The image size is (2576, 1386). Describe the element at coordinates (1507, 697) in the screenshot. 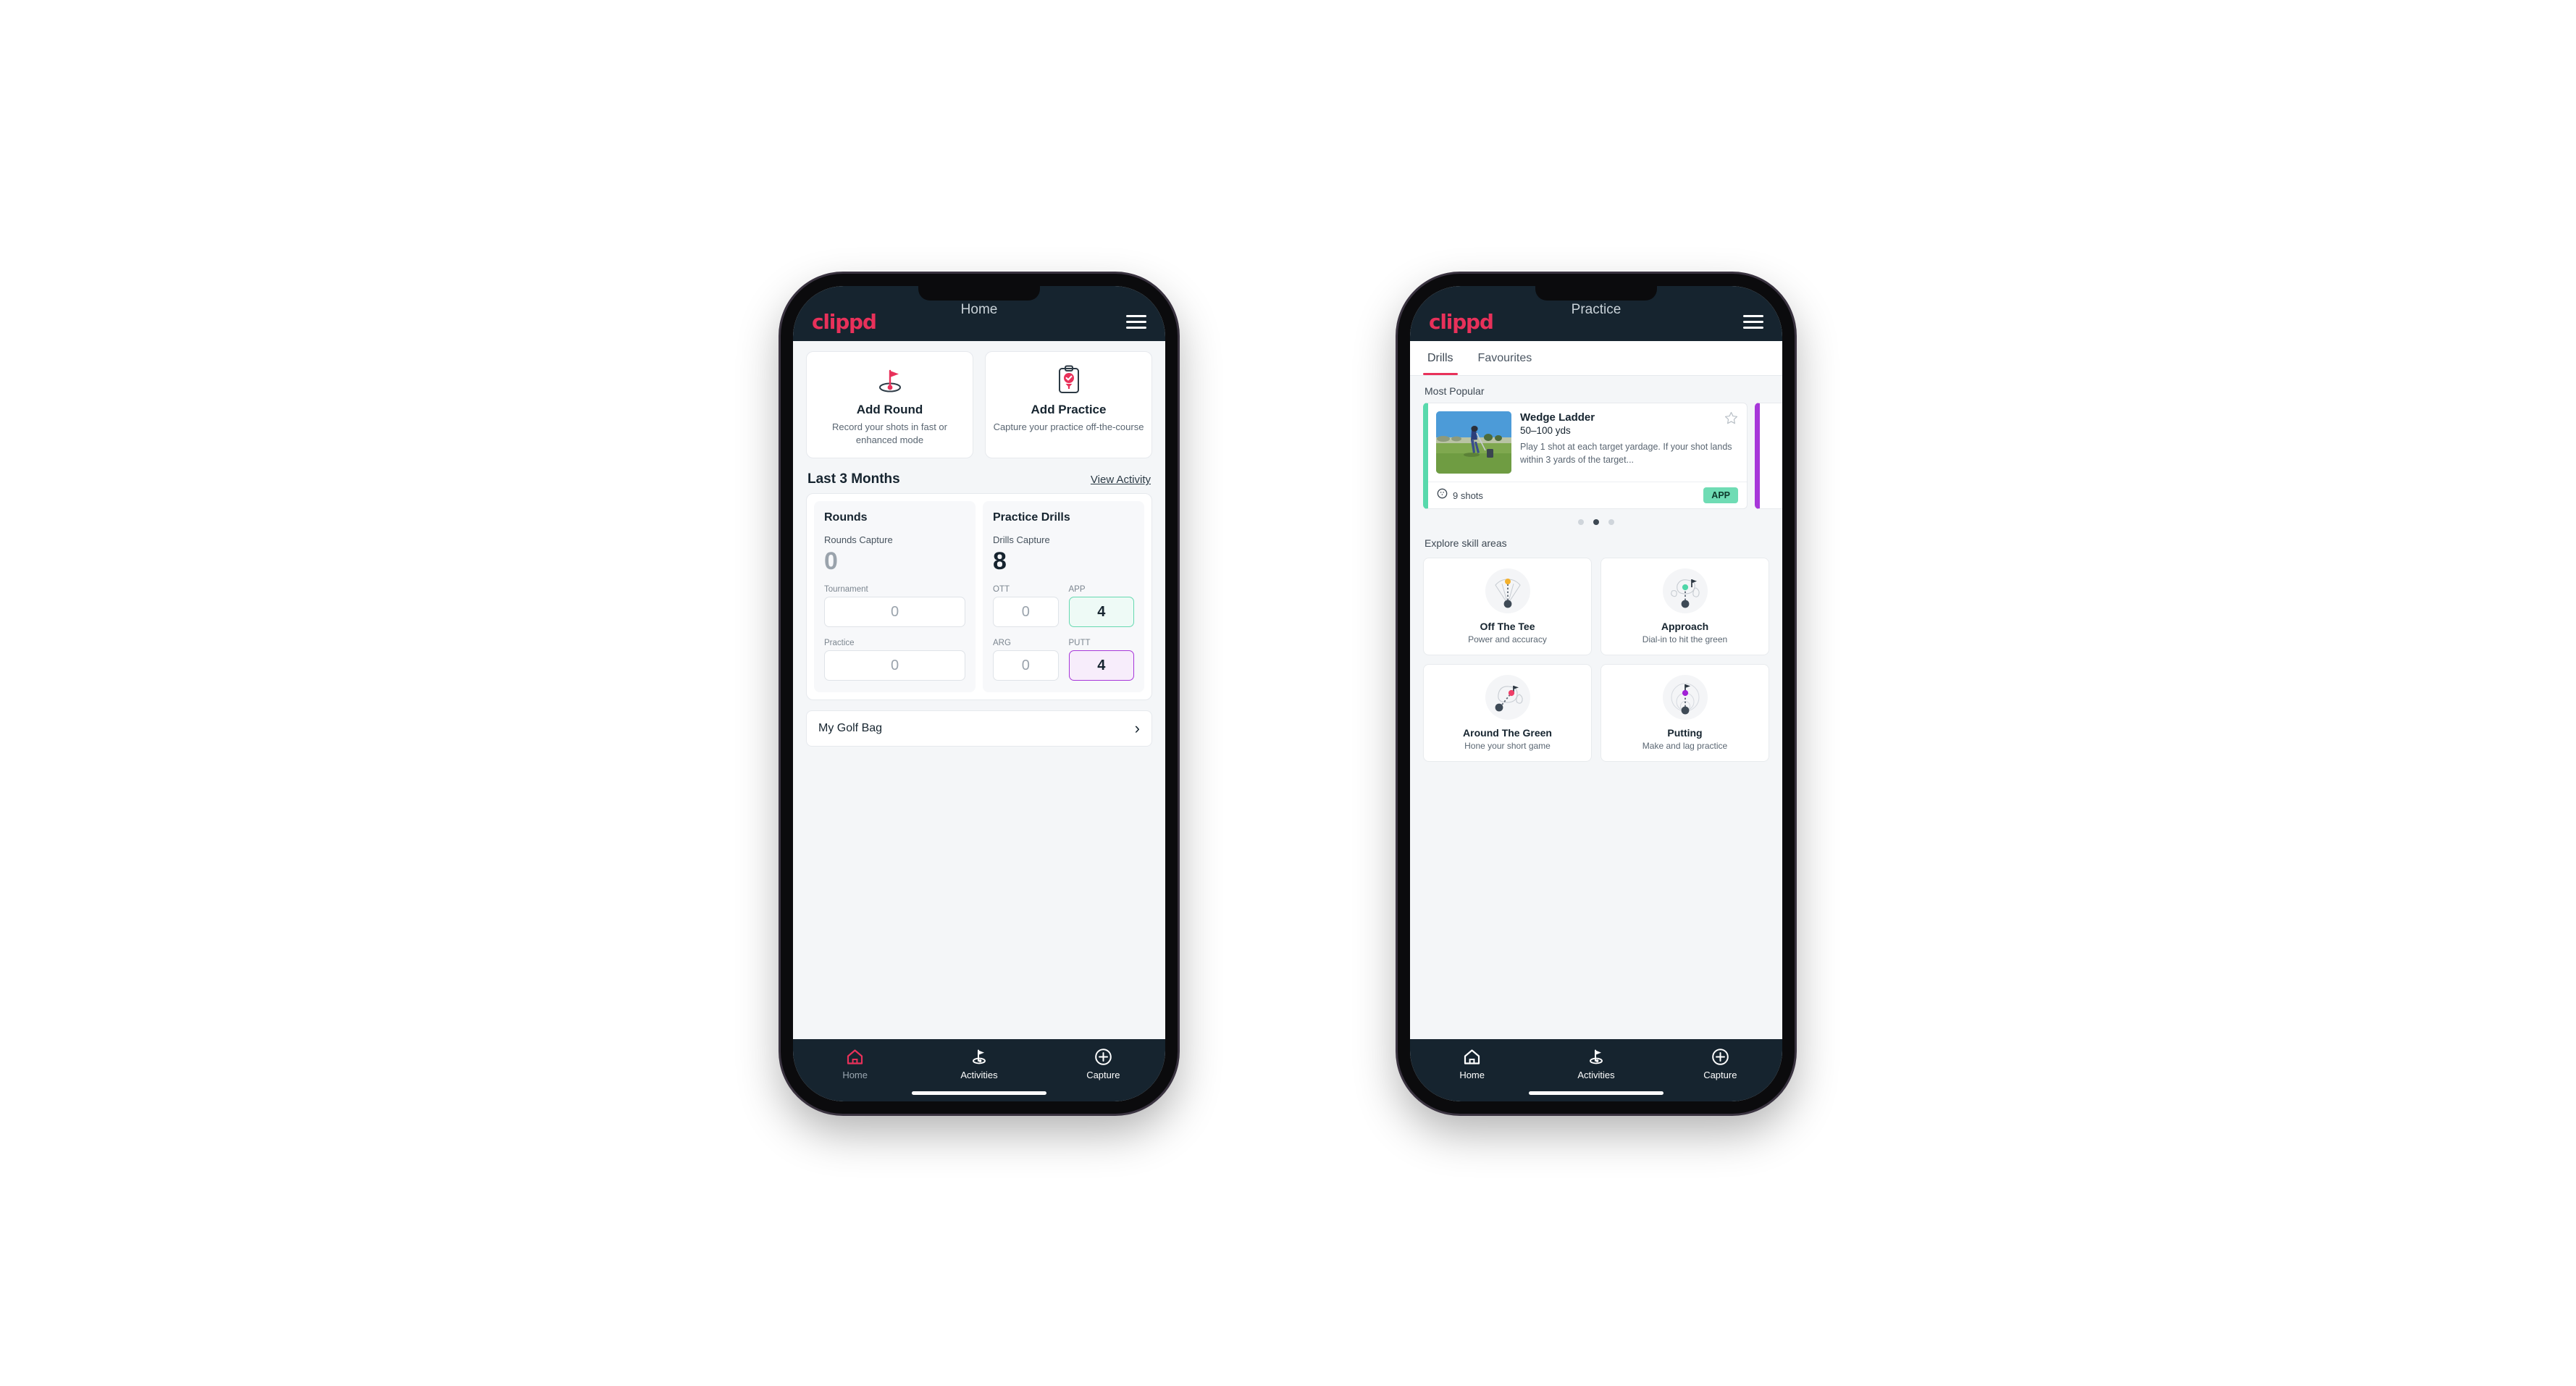

I see `chip-around-green-icon` at that location.